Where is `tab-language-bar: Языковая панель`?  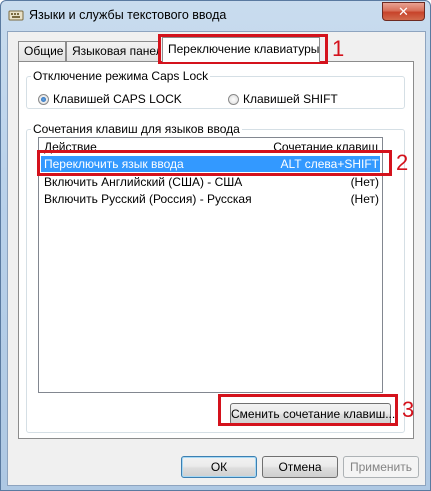 tab-language-bar: Языковая панель is located at coordinates (113, 51).